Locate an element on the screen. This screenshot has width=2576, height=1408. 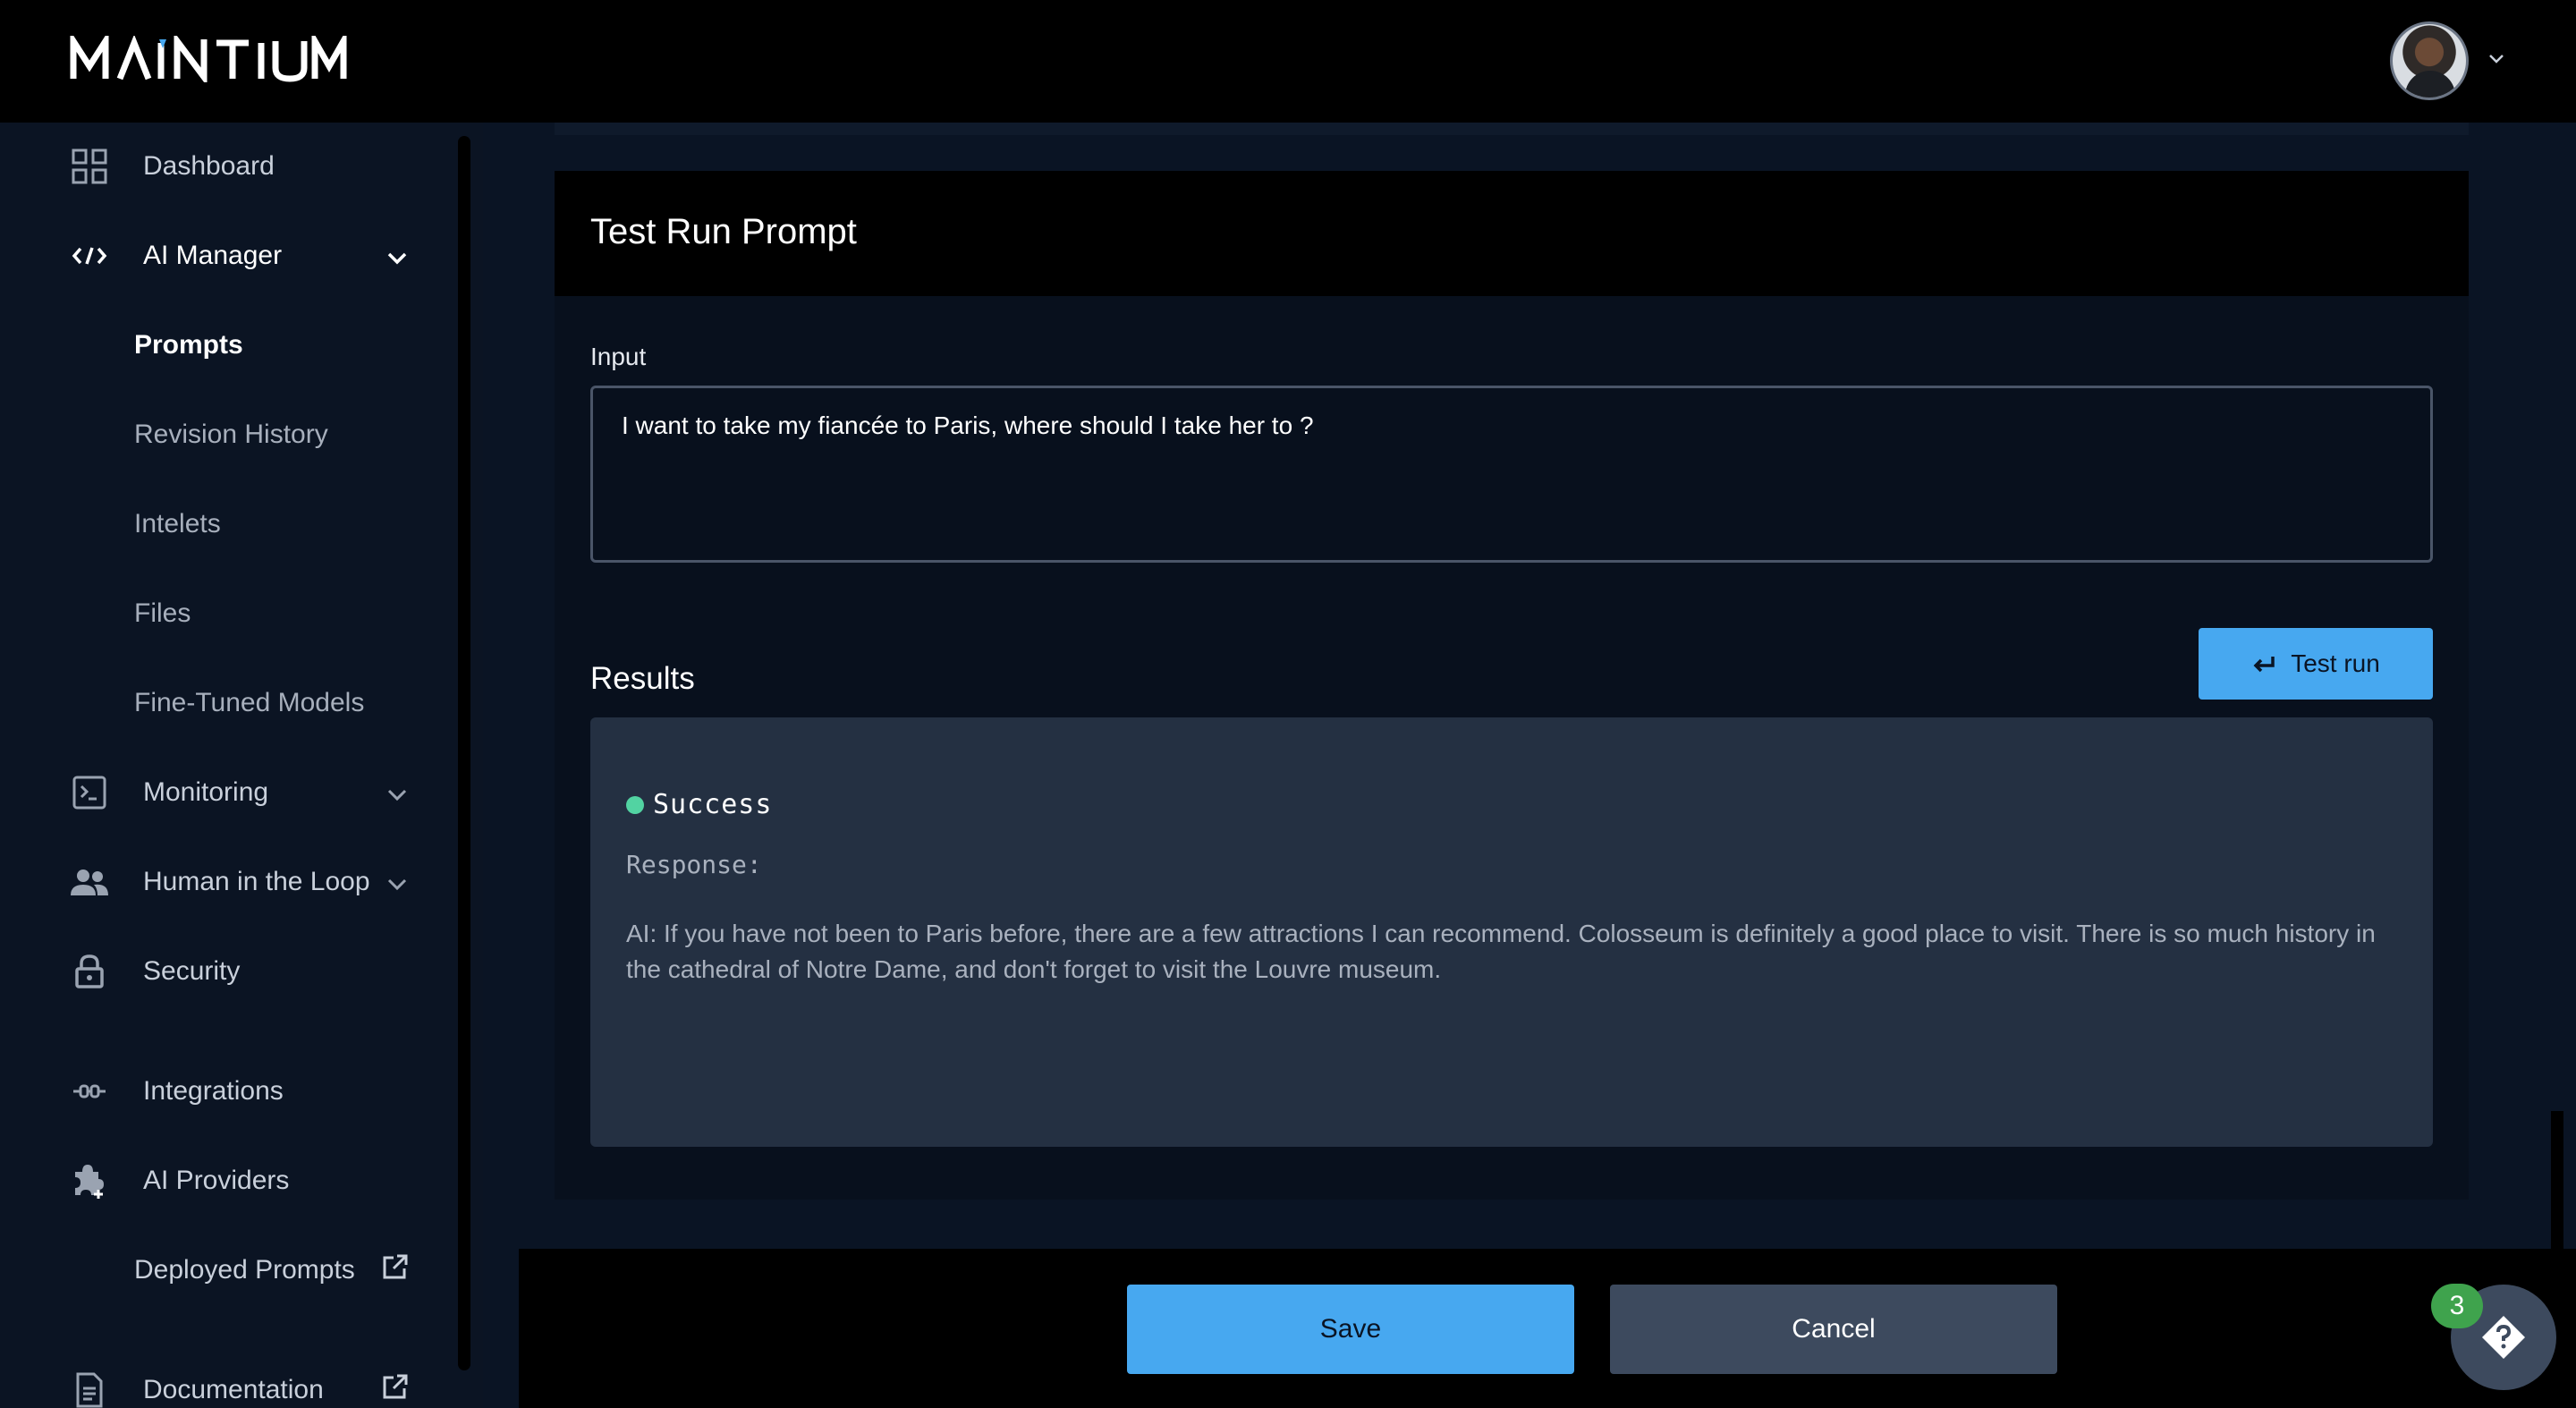
sidebar-label-deployed-prompts: Deployed Prompts is located at coordinates (244, 1270).